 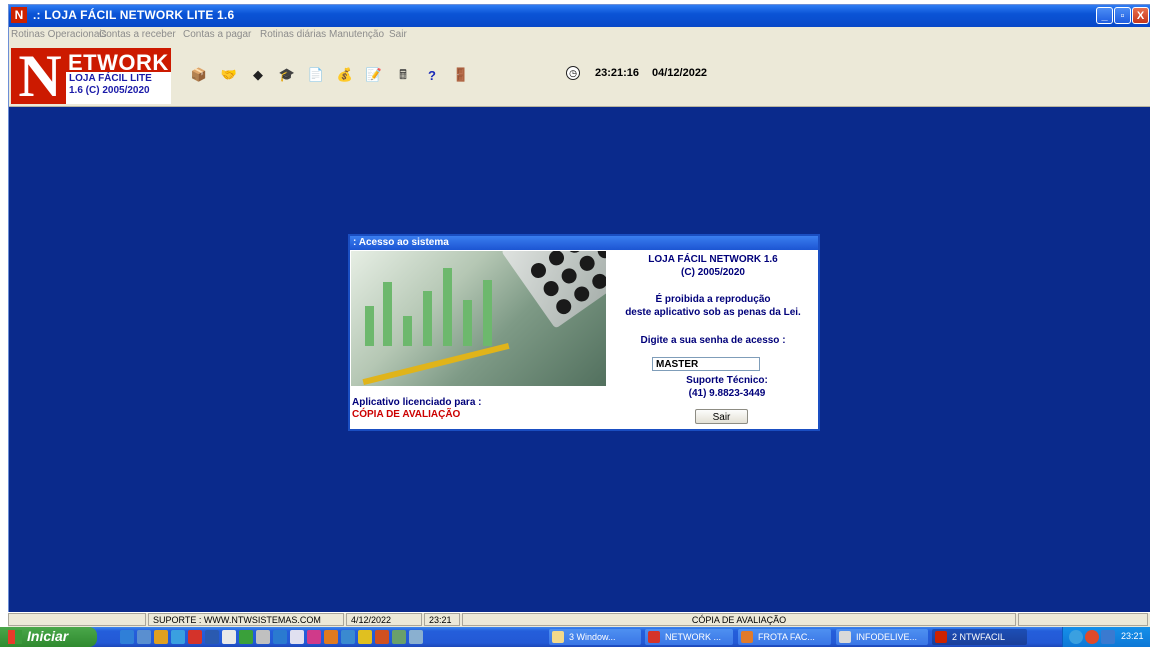 I want to click on status-empty-panel-right, so click(x=1083, y=619).